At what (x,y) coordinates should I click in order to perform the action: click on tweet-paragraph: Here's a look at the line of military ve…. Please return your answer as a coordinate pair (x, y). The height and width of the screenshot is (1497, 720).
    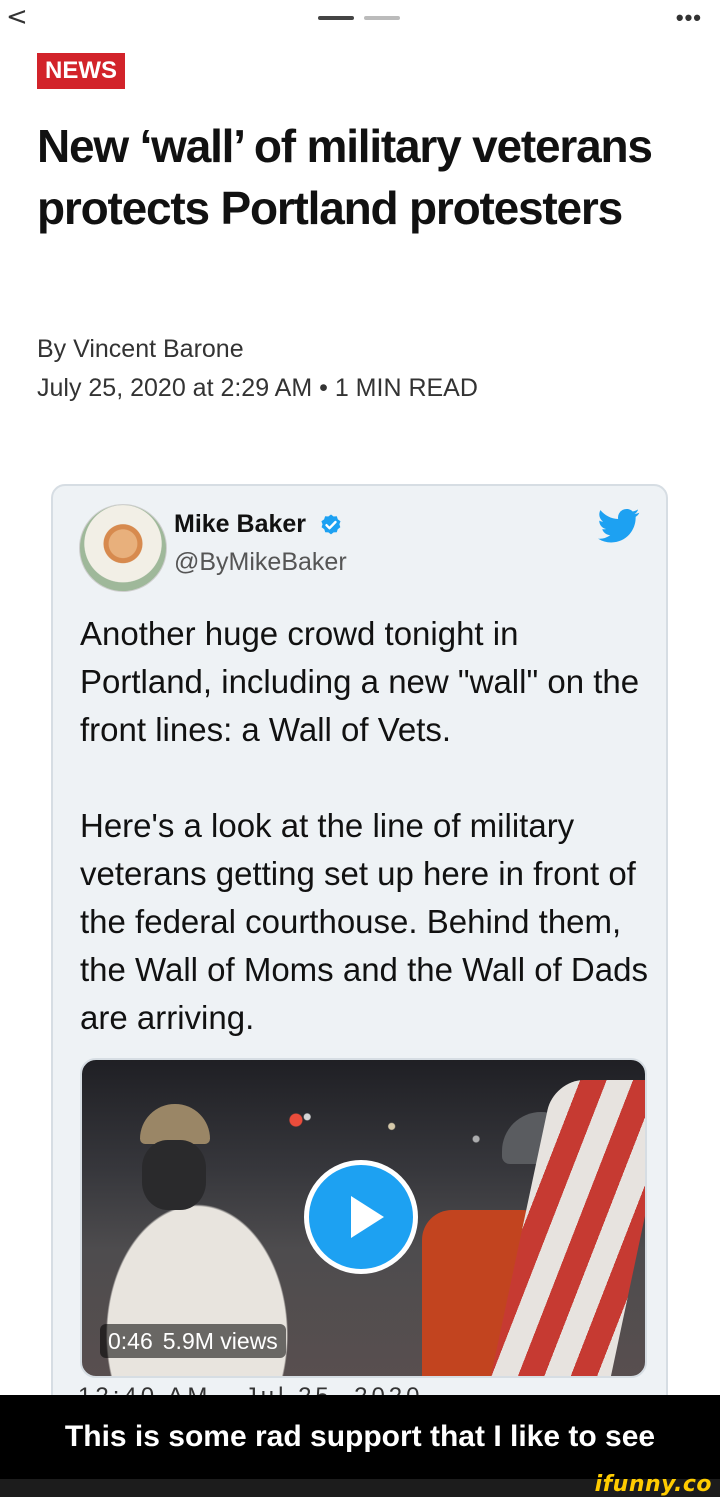
    Looking at the image, I should click on (364, 921).